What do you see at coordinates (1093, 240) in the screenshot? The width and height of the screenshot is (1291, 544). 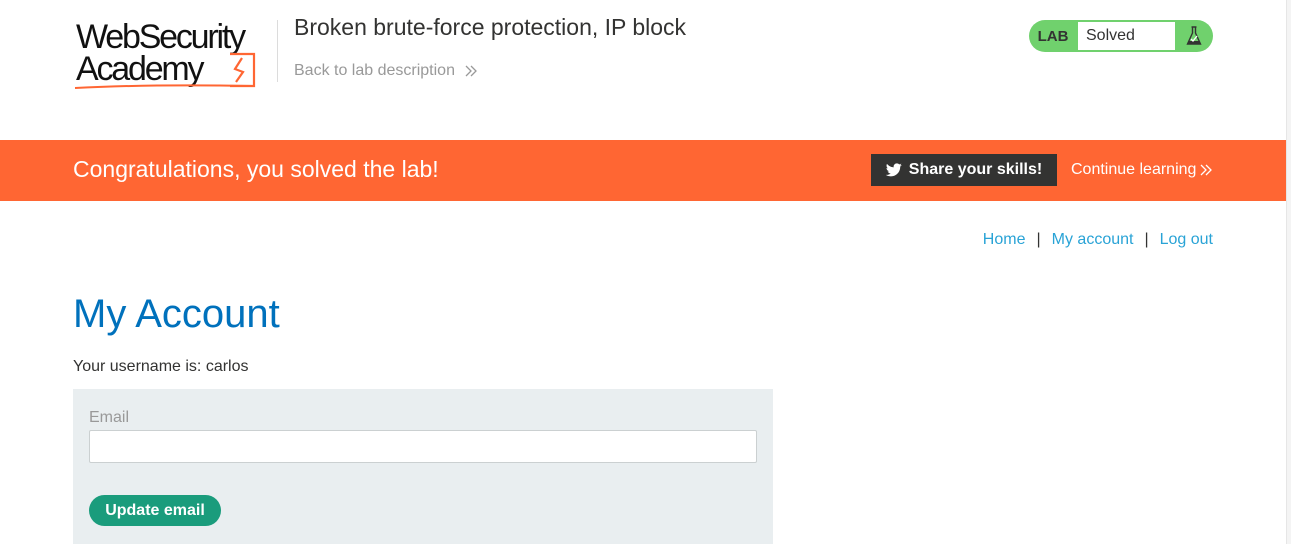 I see `nav-my-account-link: My account` at bounding box center [1093, 240].